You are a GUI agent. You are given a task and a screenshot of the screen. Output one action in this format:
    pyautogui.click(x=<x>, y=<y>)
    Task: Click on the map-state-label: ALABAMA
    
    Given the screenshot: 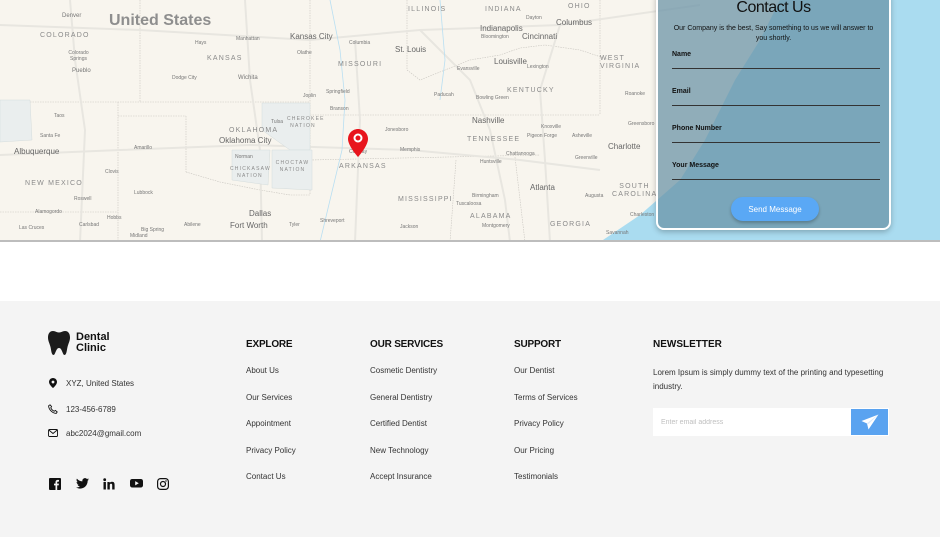 What is the action you would take?
    pyautogui.click(x=491, y=216)
    